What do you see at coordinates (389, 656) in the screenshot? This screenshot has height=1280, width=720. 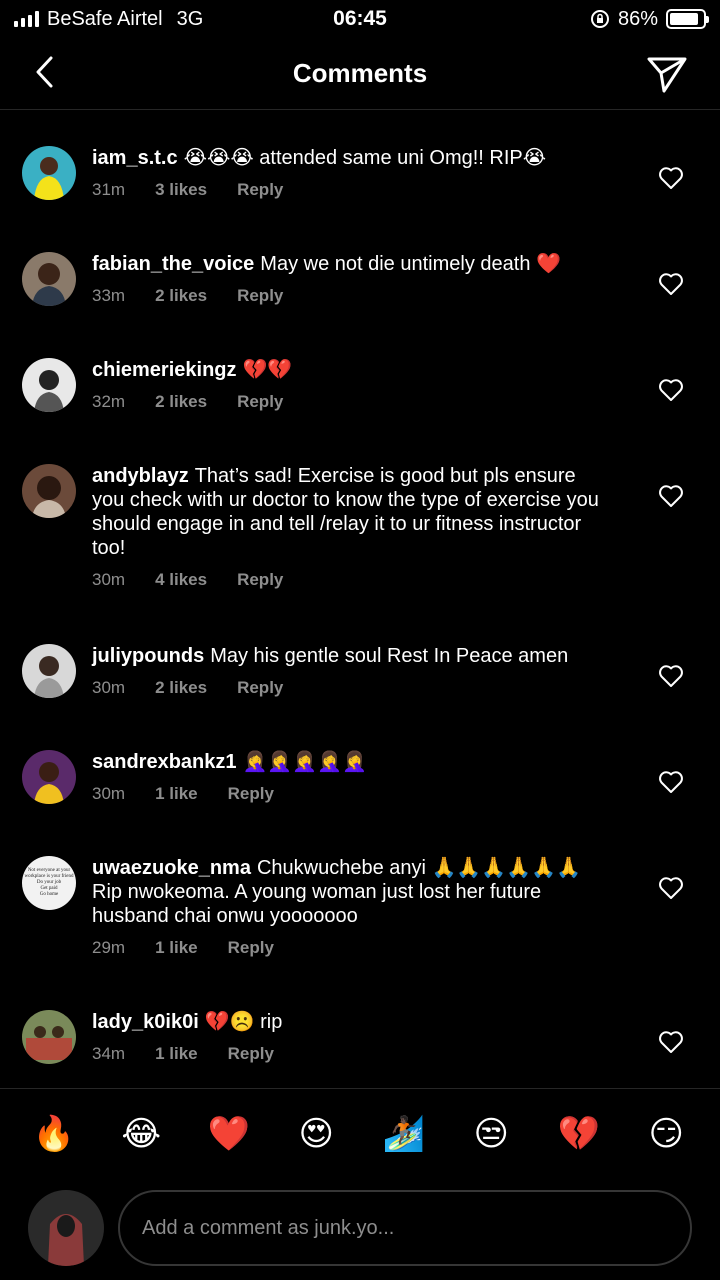 I see `comment-text: May his gentle soul Rest In Peace amen` at bounding box center [389, 656].